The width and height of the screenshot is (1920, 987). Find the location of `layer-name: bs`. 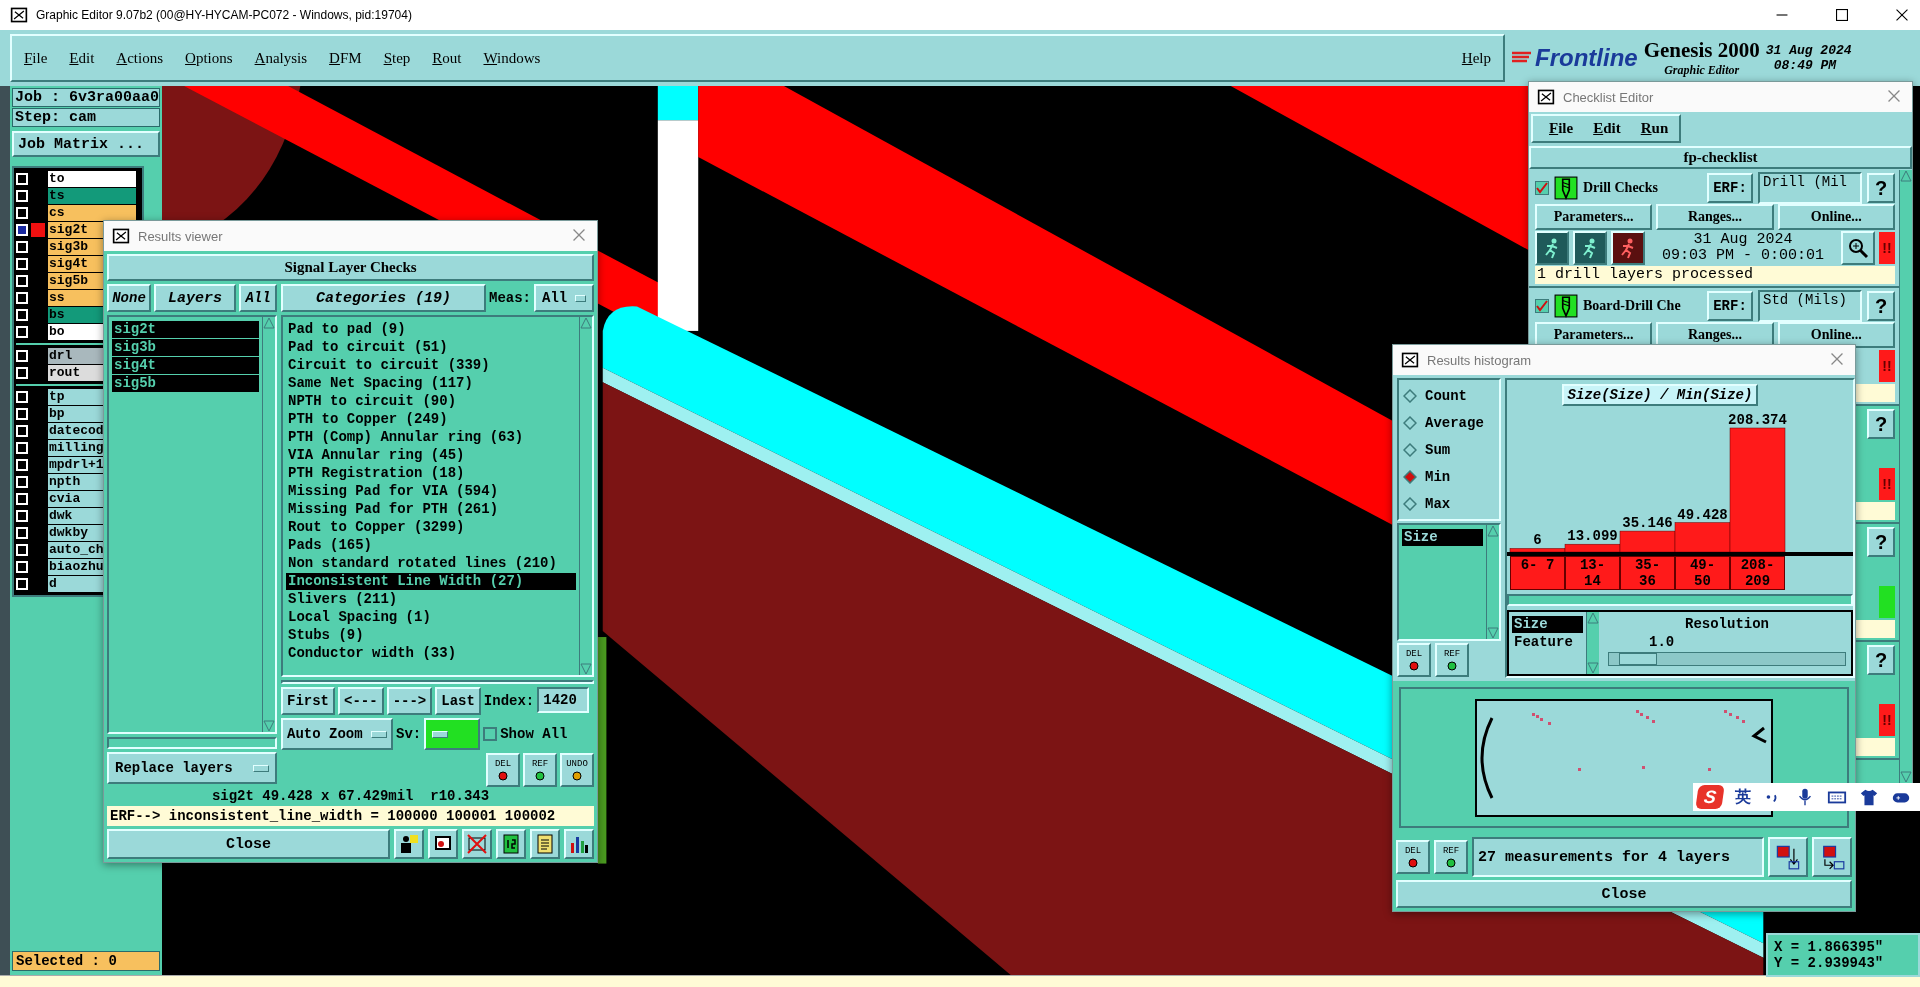

layer-name: bs is located at coordinates (76, 315).